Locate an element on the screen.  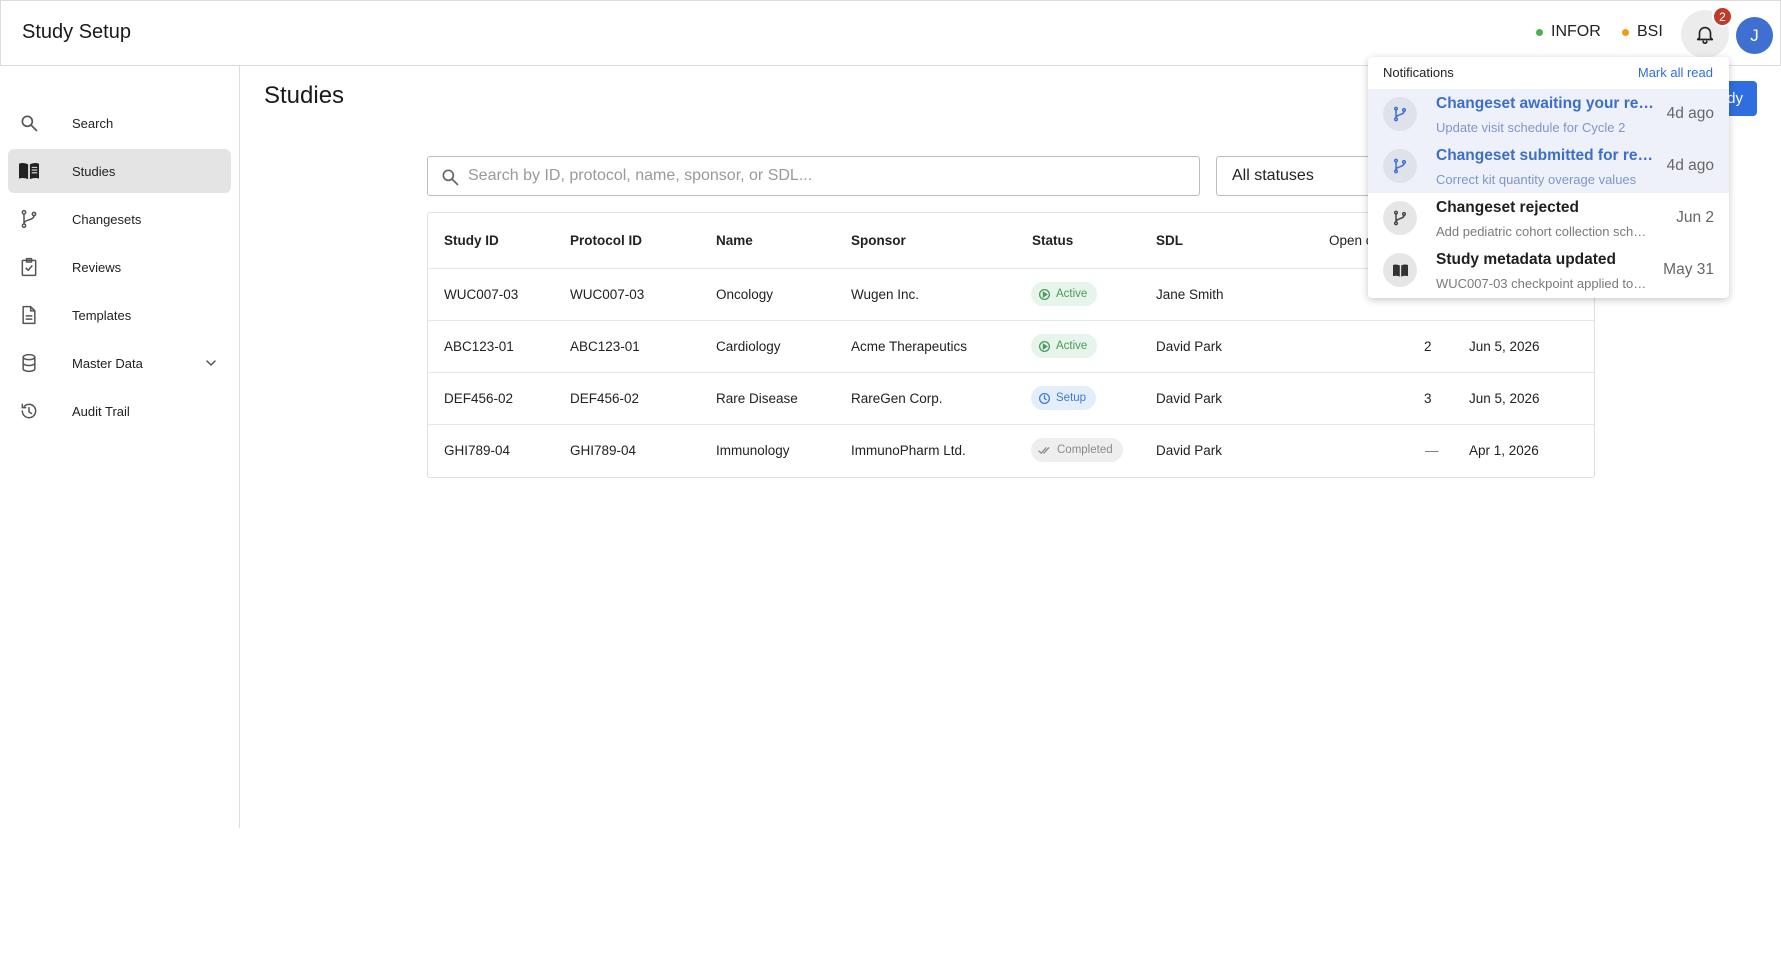
open-changesets-cell: — is located at coordinates (1432, 450).